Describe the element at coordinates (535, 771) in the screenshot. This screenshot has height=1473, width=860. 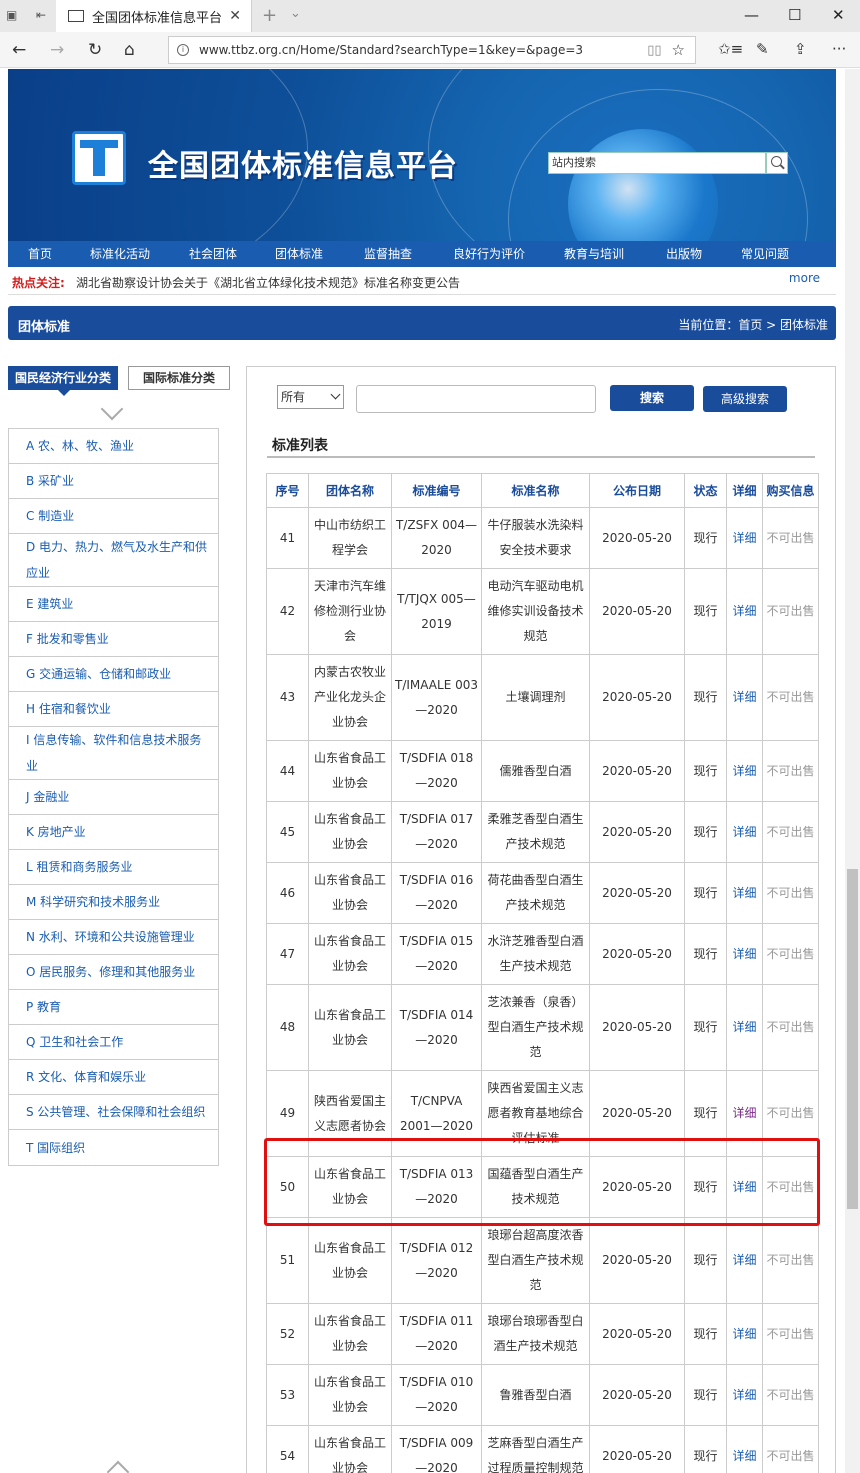
I see `standard-name: 儒雅香型白酒` at that location.